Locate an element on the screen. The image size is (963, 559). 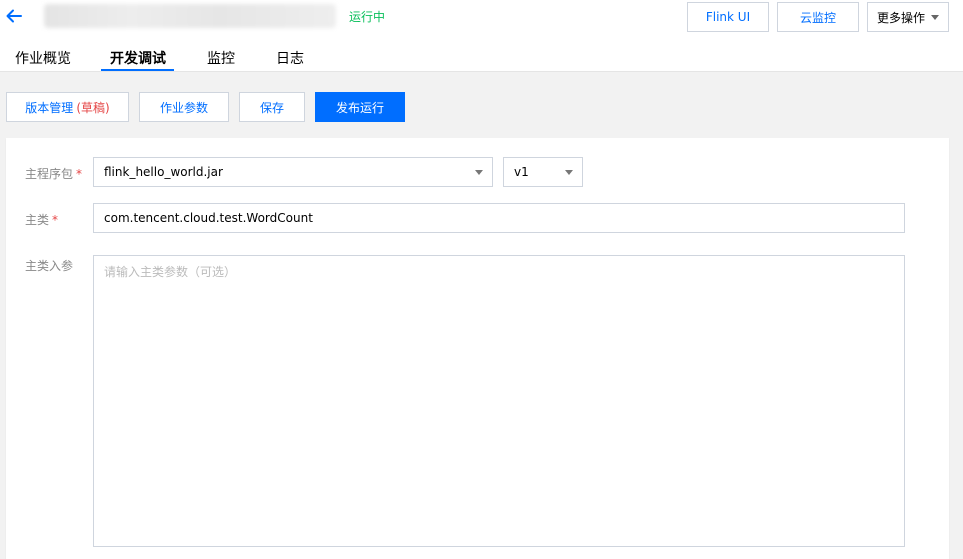
tab-logs: 日志 is located at coordinates (290, 56).